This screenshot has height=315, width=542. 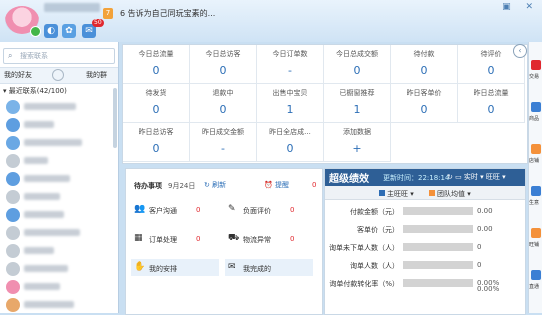 What do you see at coordinates (138, 238) in the screenshot?
I see `order-icon: ▦` at bounding box center [138, 238].